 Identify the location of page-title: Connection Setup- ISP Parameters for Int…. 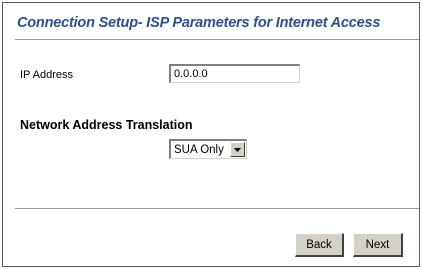
(199, 23).